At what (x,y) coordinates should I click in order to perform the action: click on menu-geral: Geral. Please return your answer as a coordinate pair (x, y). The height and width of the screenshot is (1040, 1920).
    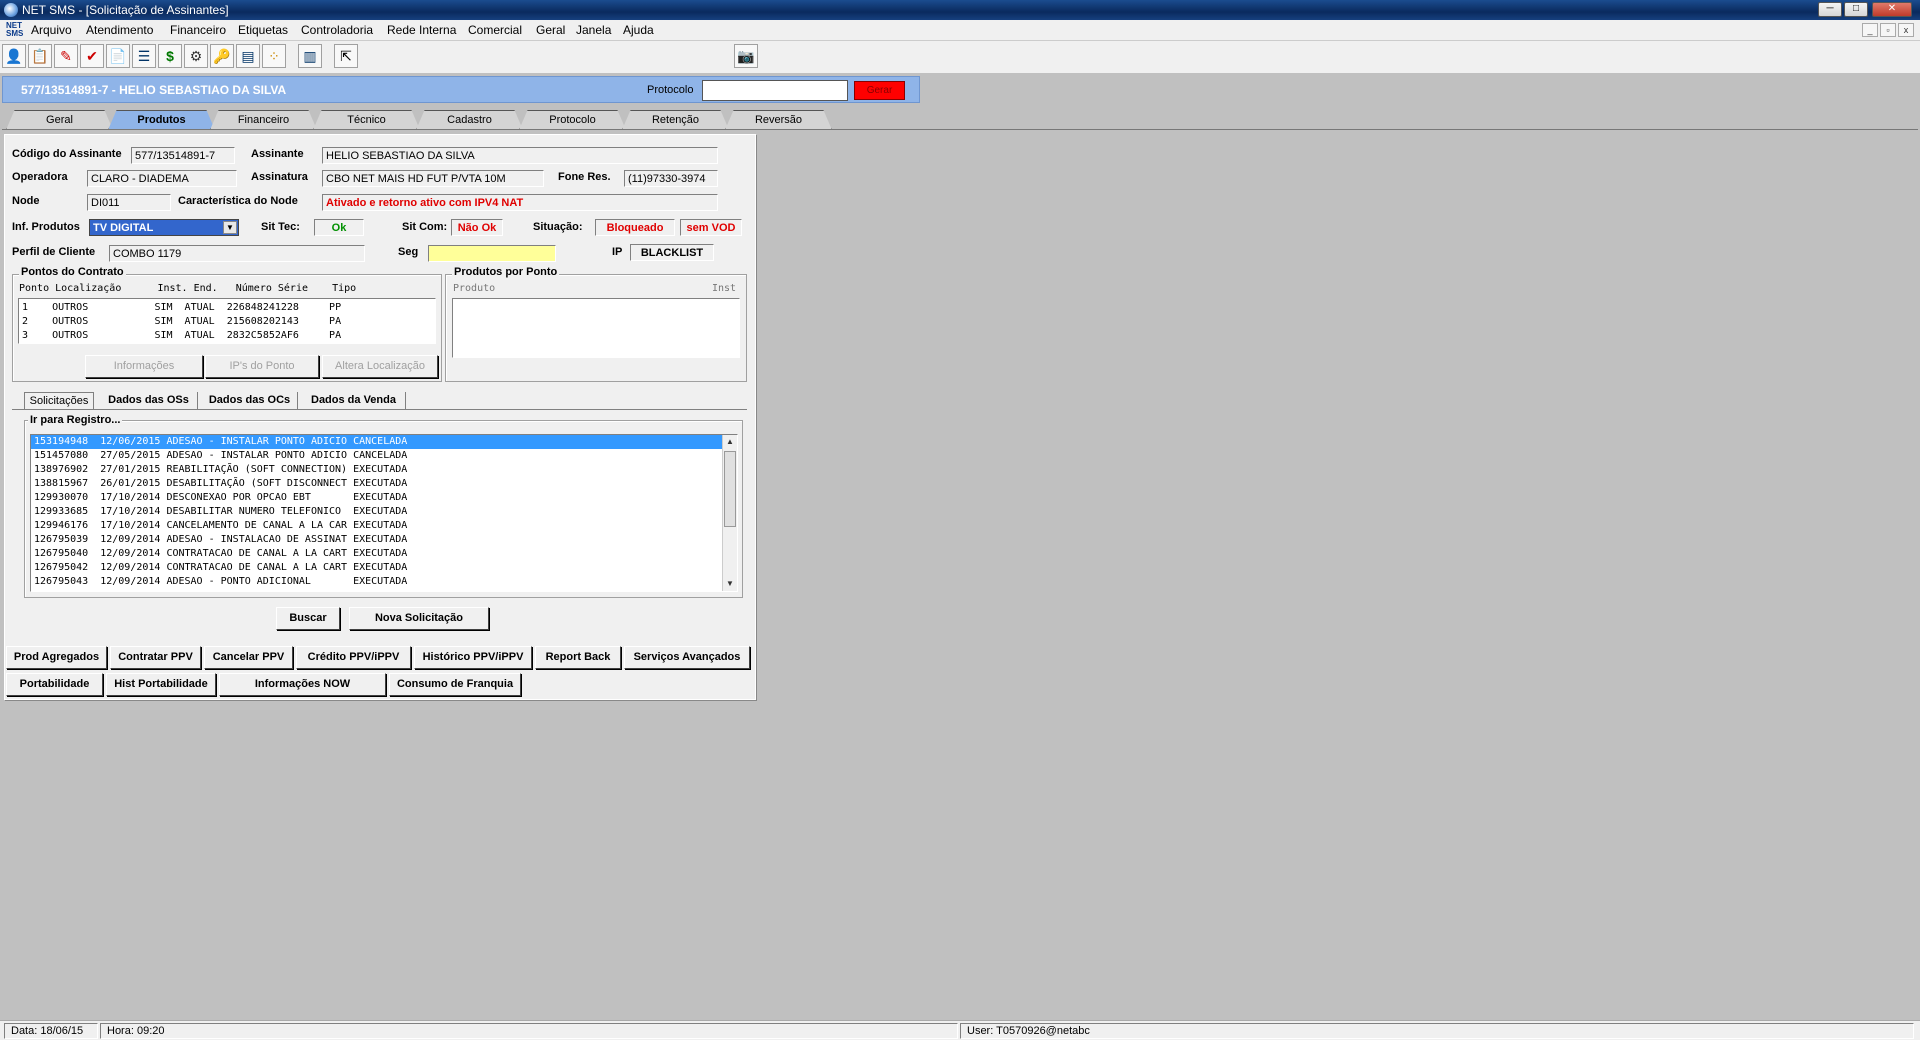
    Looking at the image, I should click on (550, 30).